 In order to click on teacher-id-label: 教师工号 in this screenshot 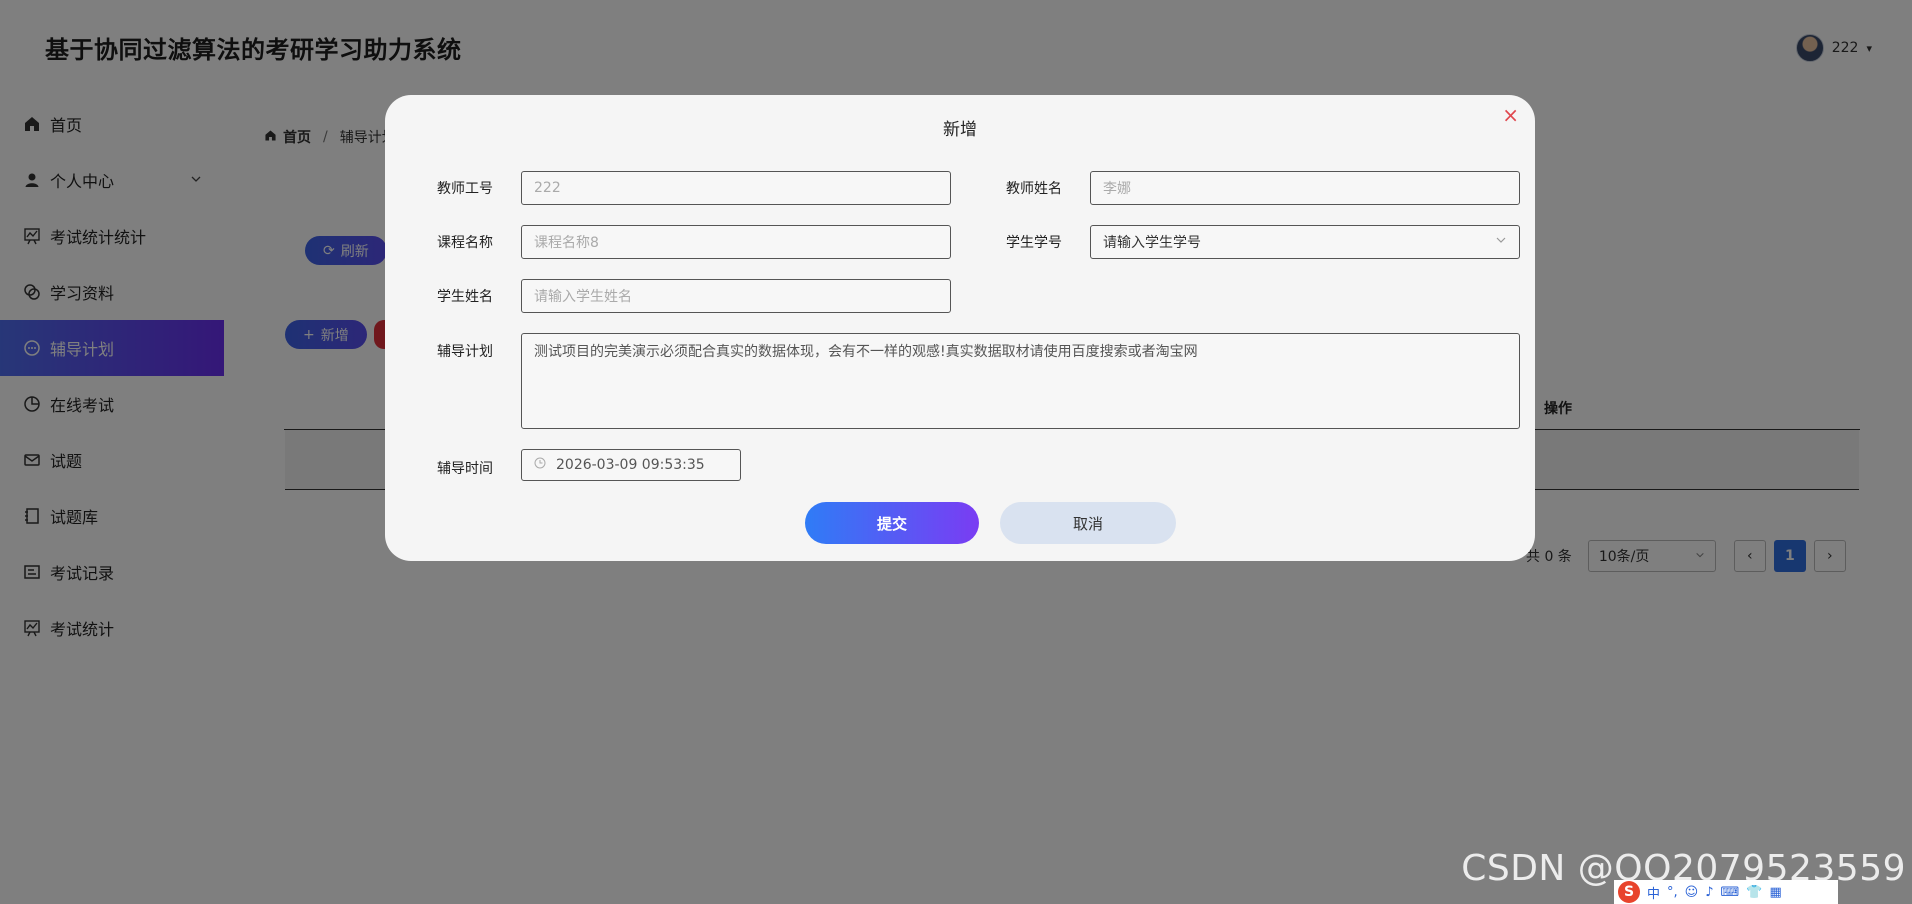, I will do `click(465, 189)`.